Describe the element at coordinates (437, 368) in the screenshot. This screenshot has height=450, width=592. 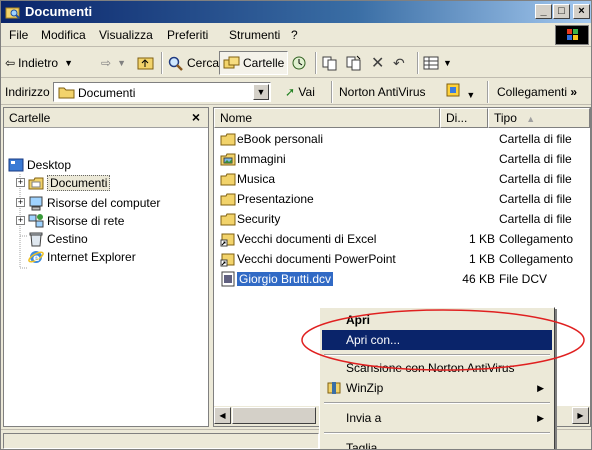
I see `context-scan-item: Scansione con Norton AntiVirus` at that location.